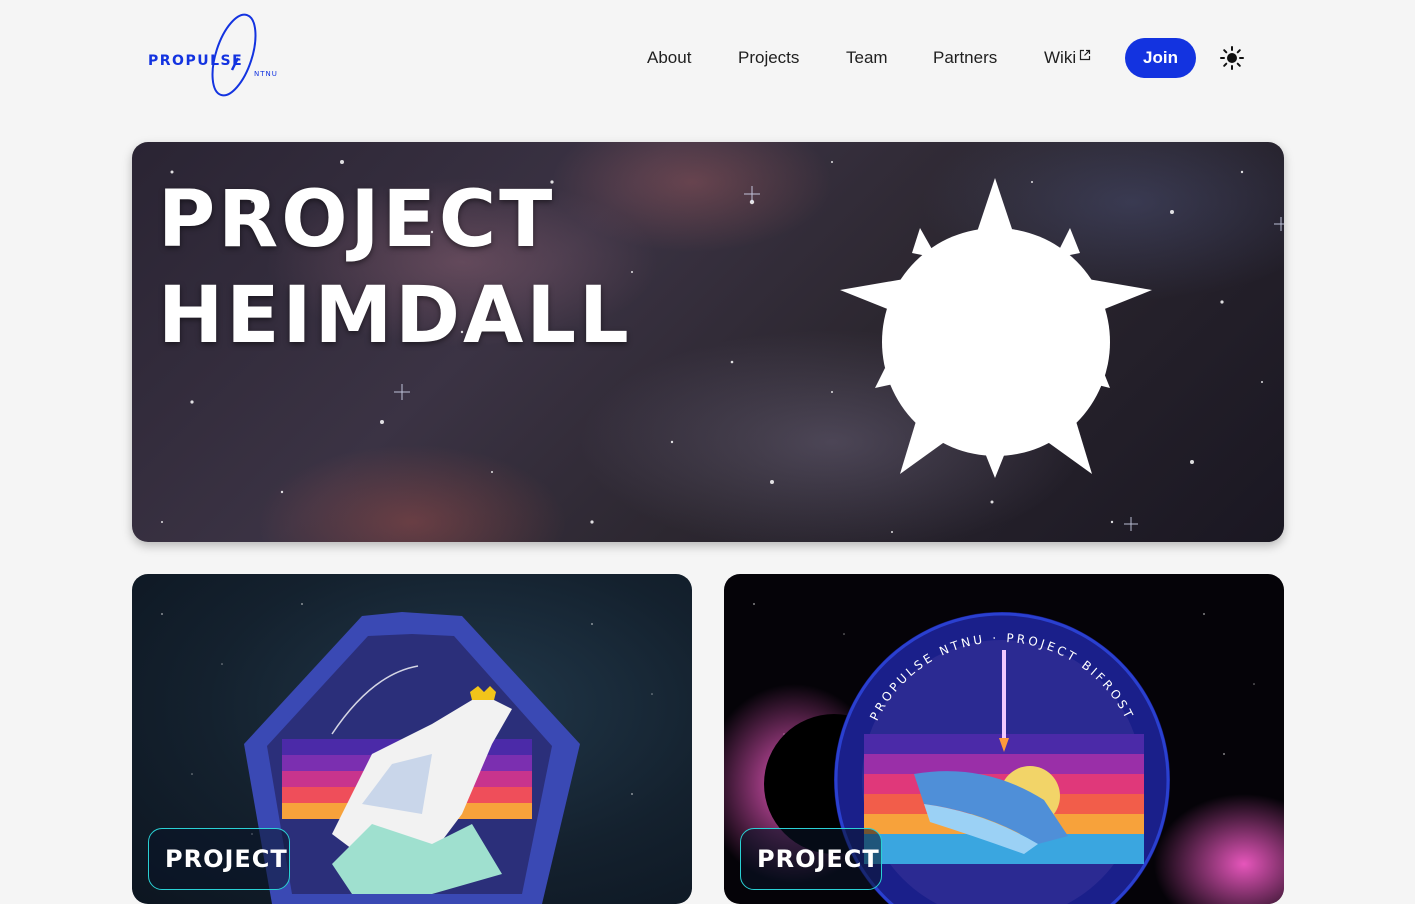 The height and width of the screenshot is (904, 1415). What do you see at coordinates (867, 58) in the screenshot?
I see `nav-team: Team` at bounding box center [867, 58].